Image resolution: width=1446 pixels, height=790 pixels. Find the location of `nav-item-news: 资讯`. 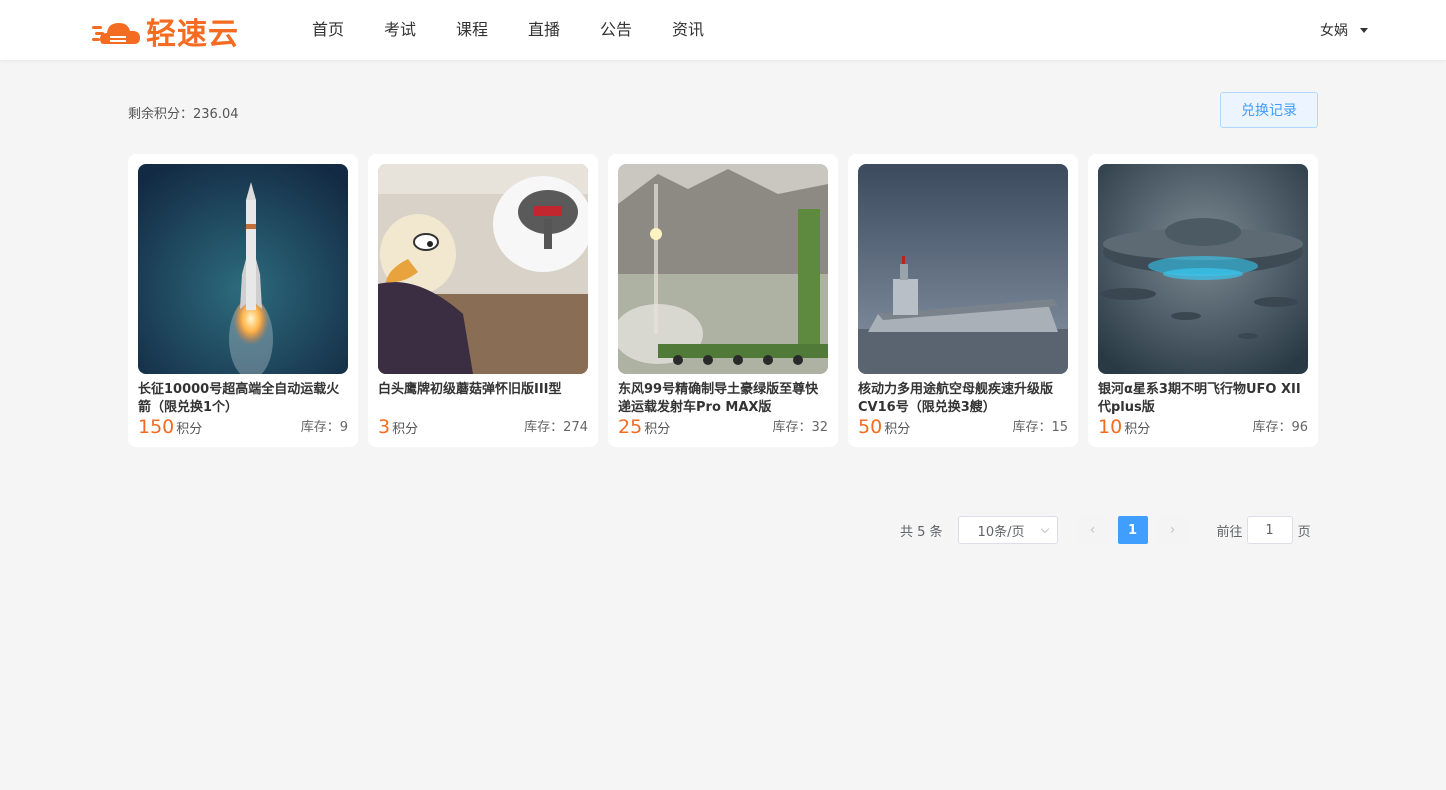

nav-item-news: 资讯 is located at coordinates (688, 30).